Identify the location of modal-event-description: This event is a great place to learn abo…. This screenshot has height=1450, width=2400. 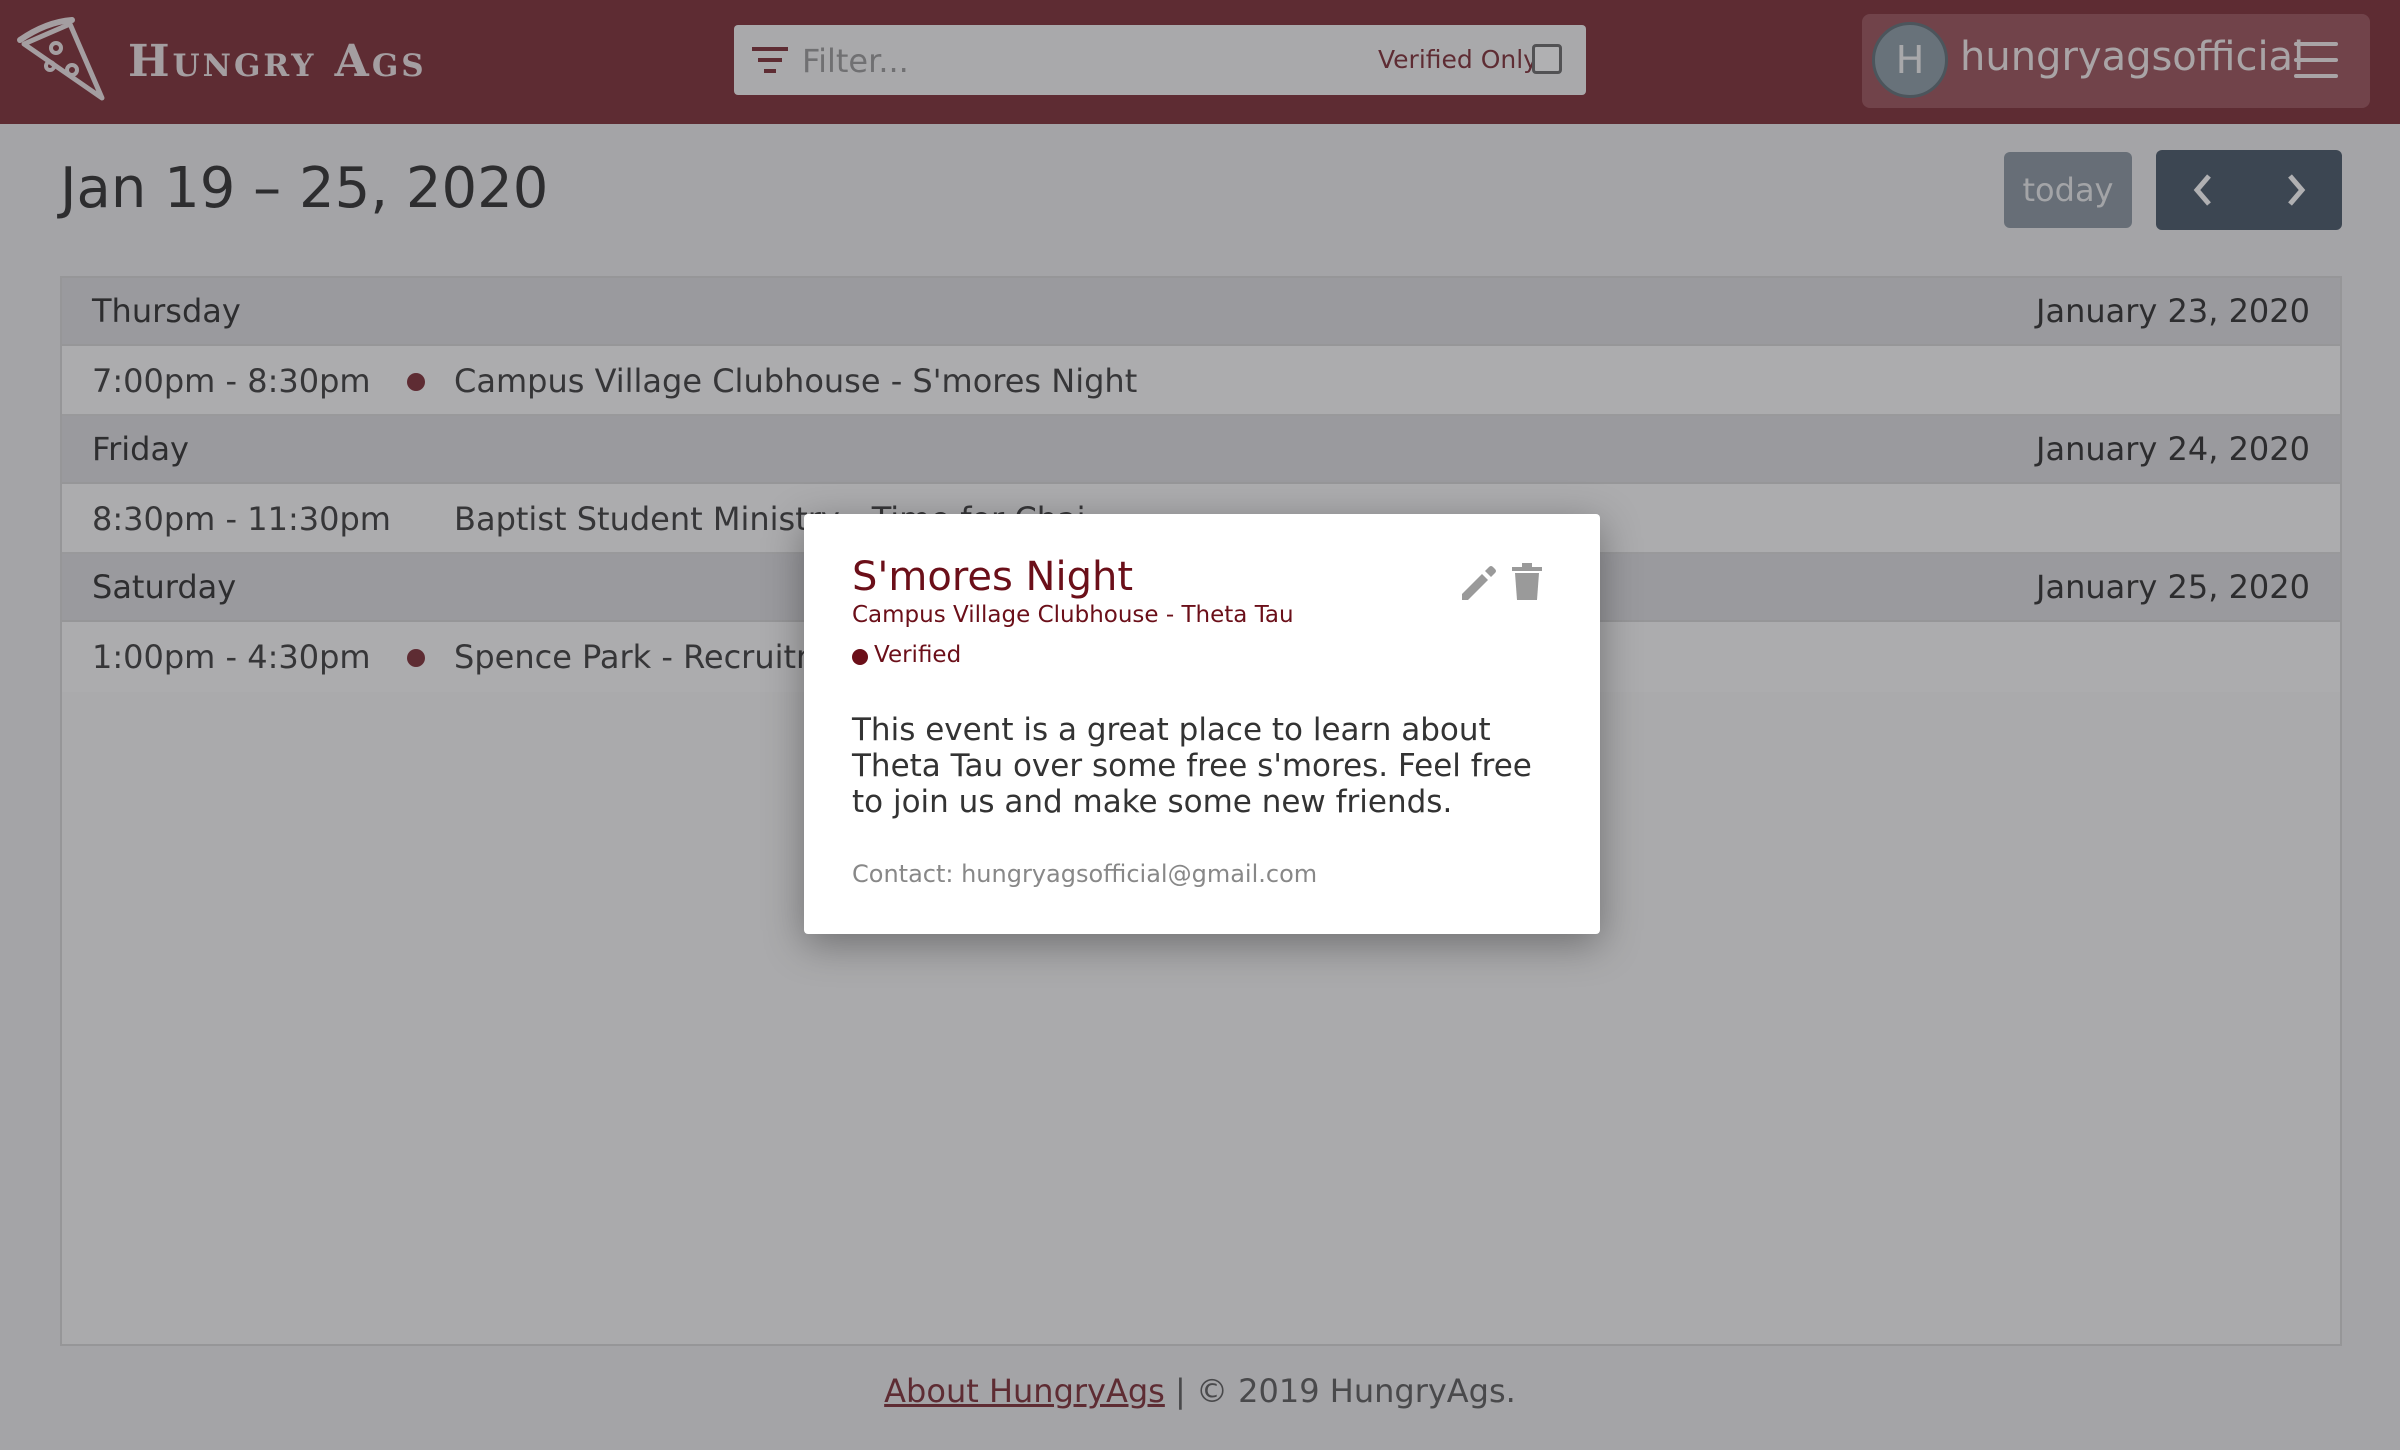
(1192, 766).